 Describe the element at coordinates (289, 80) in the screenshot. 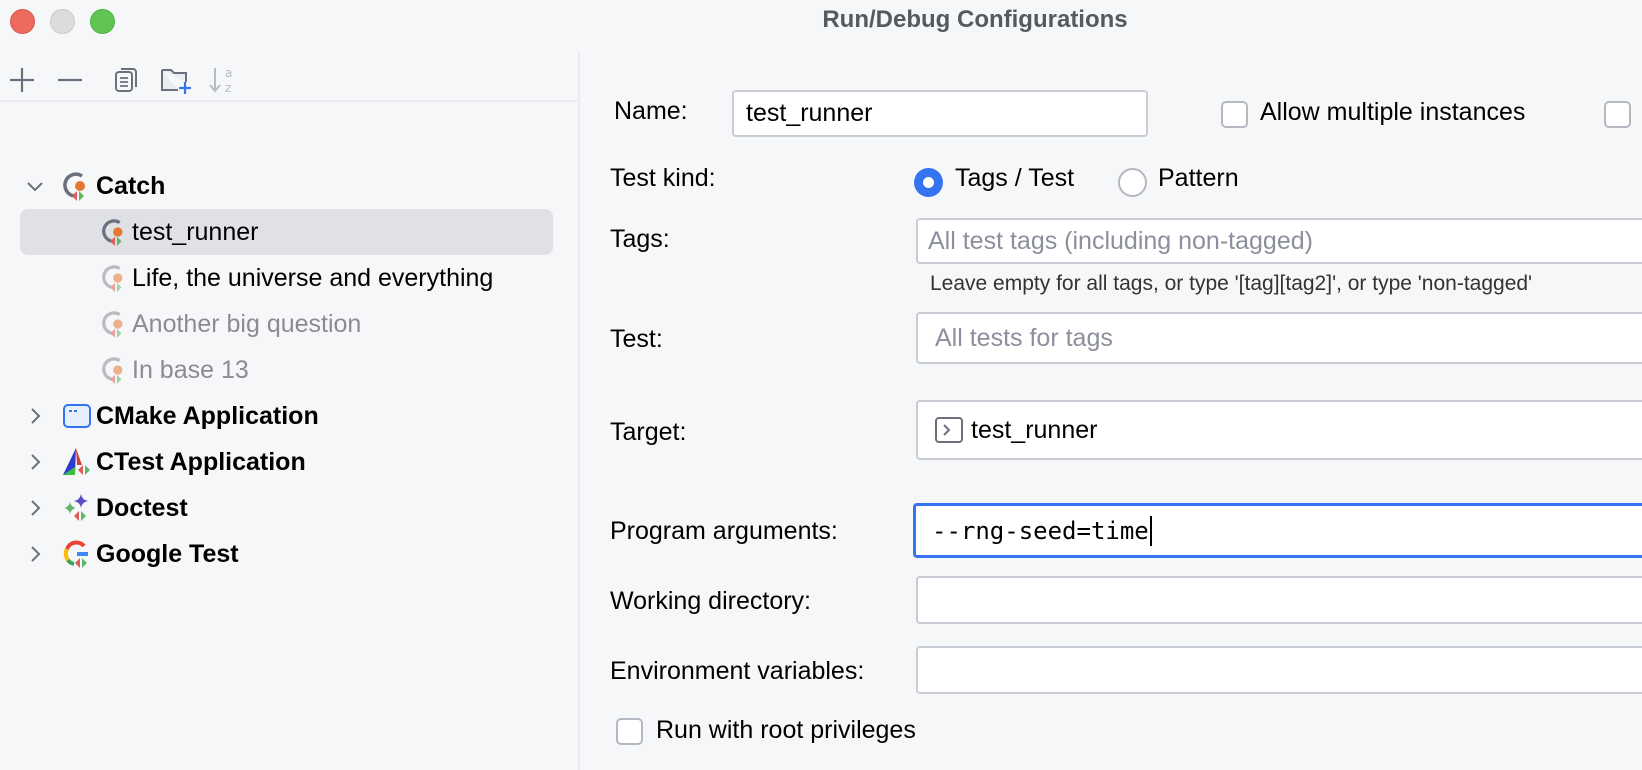

I see `configurations-toolbar: az` at that location.